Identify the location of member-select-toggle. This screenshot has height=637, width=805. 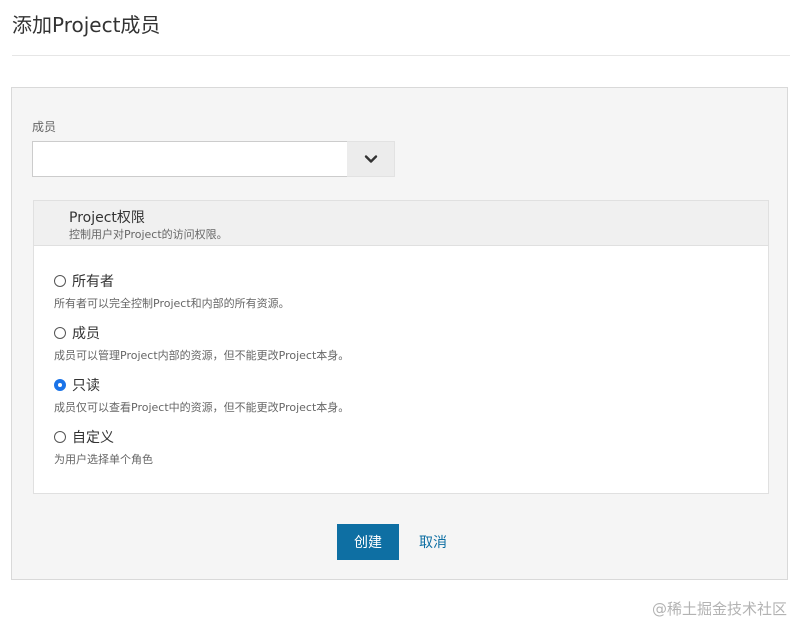
(371, 159).